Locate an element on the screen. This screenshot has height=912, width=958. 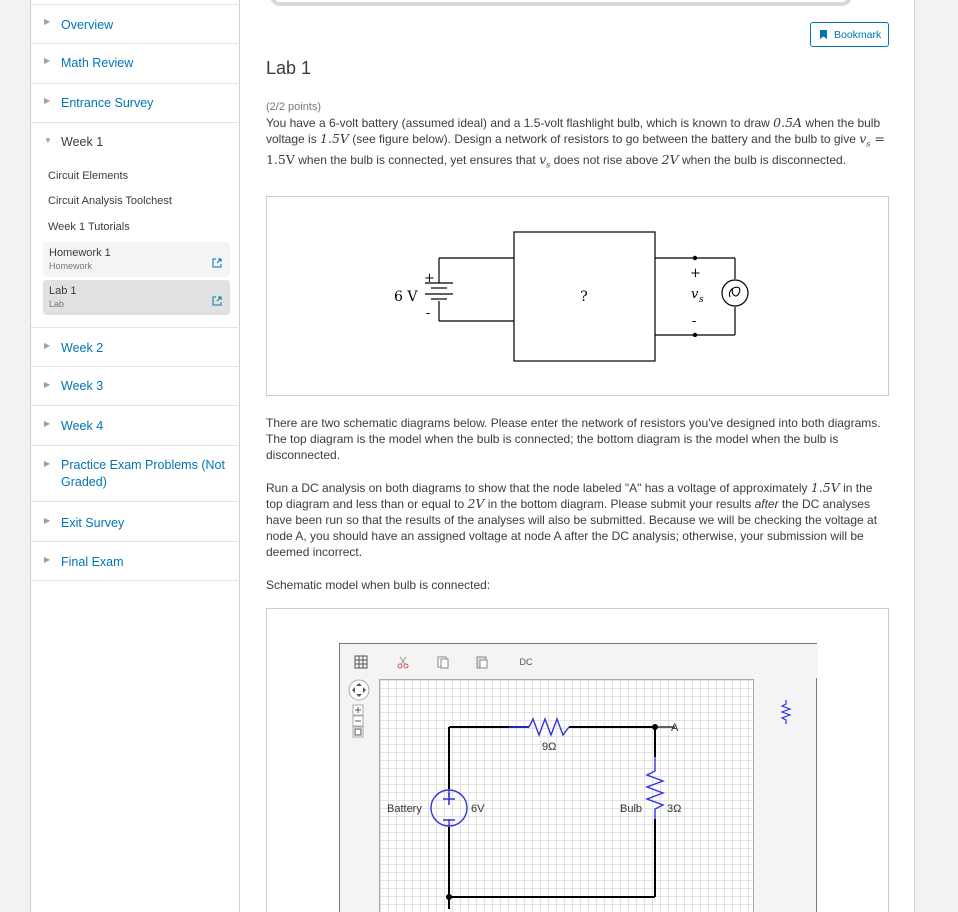
cut-button is located at coordinates (403, 662).